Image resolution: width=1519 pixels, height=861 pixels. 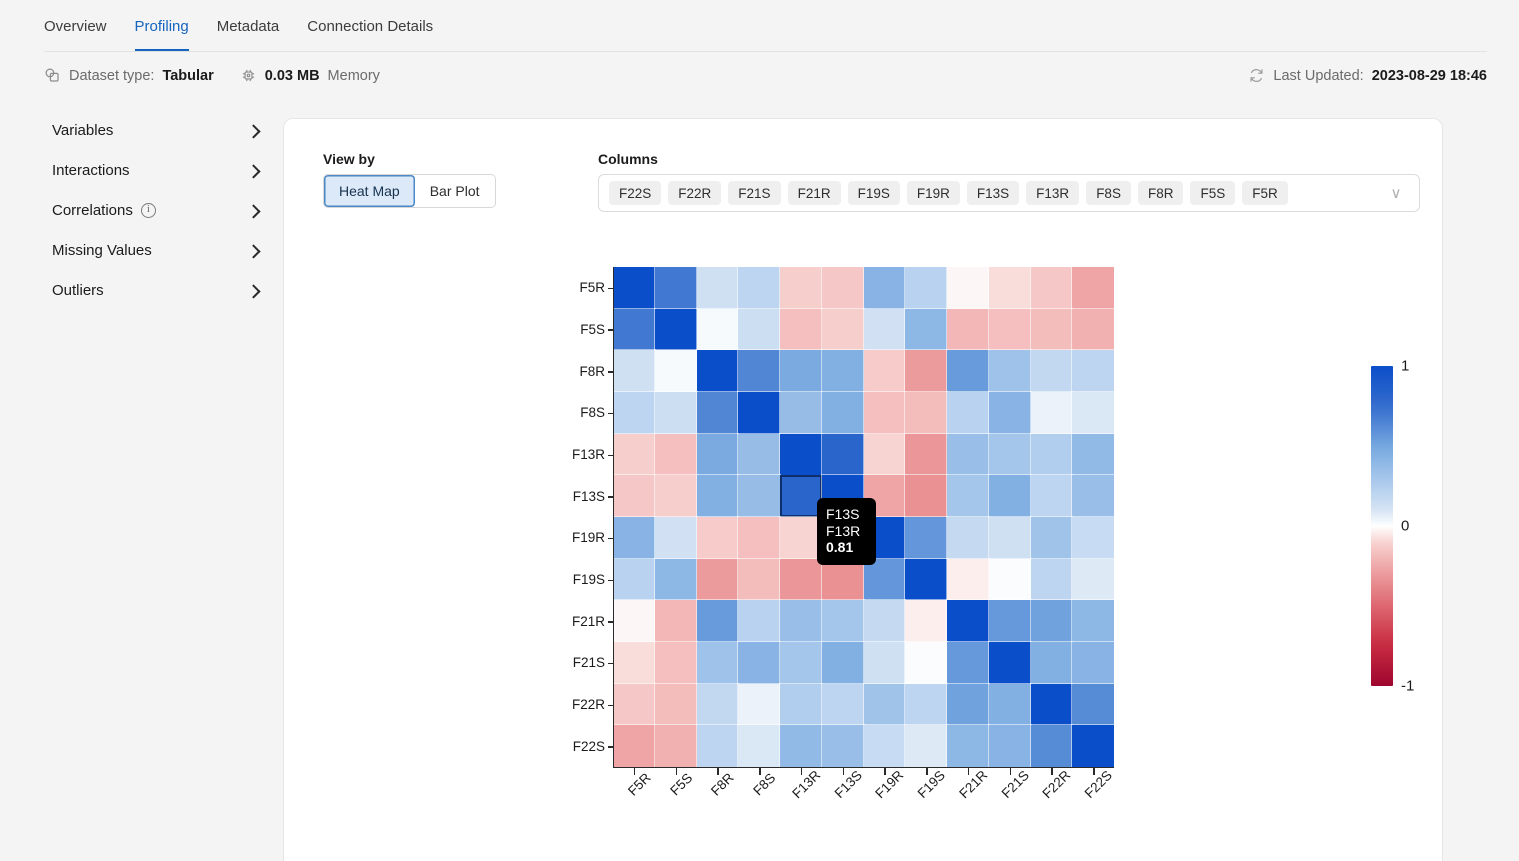 I want to click on tab-metadata: Metadata, so click(x=248, y=26).